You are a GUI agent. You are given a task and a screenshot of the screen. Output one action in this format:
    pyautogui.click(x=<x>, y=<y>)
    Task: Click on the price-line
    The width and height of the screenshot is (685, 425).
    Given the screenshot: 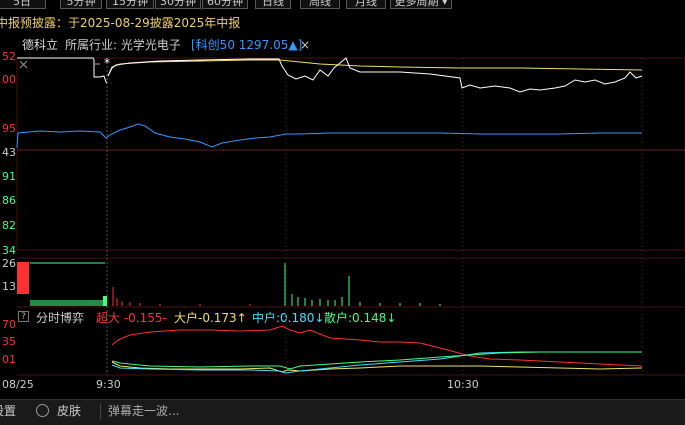 What is the action you would take?
    pyautogui.click(x=375, y=75)
    